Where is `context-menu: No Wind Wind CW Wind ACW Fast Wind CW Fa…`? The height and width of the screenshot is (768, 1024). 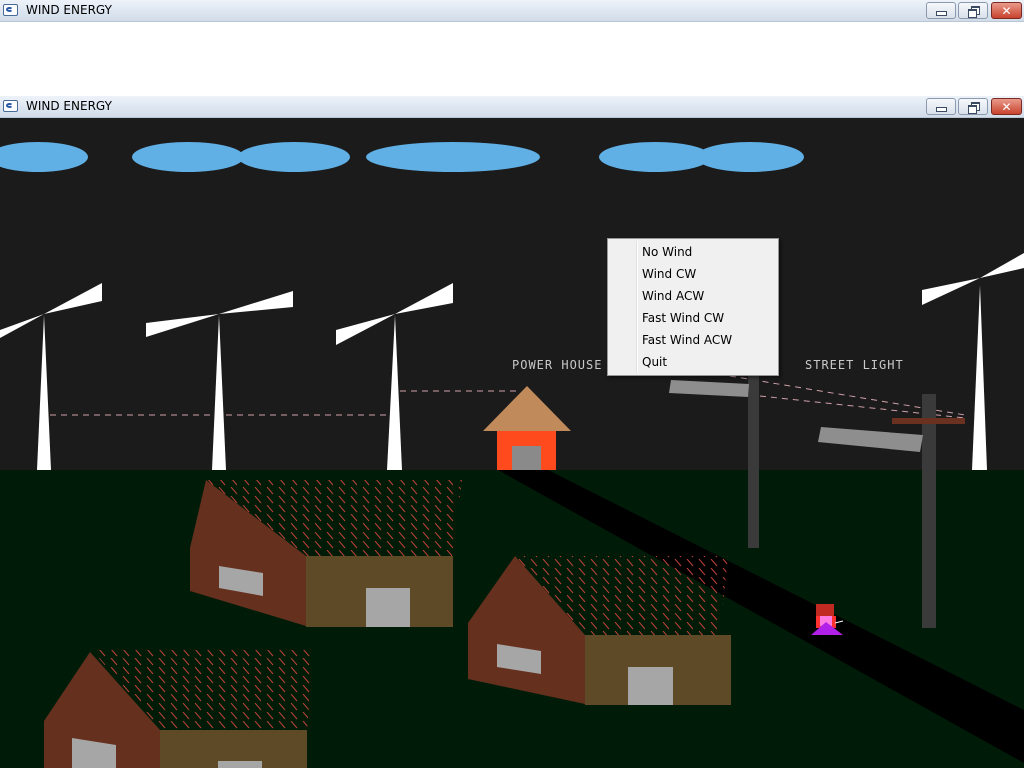 context-menu: No Wind Wind CW Wind ACW Fast Wind CW Fa… is located at coordinates (693, 307).